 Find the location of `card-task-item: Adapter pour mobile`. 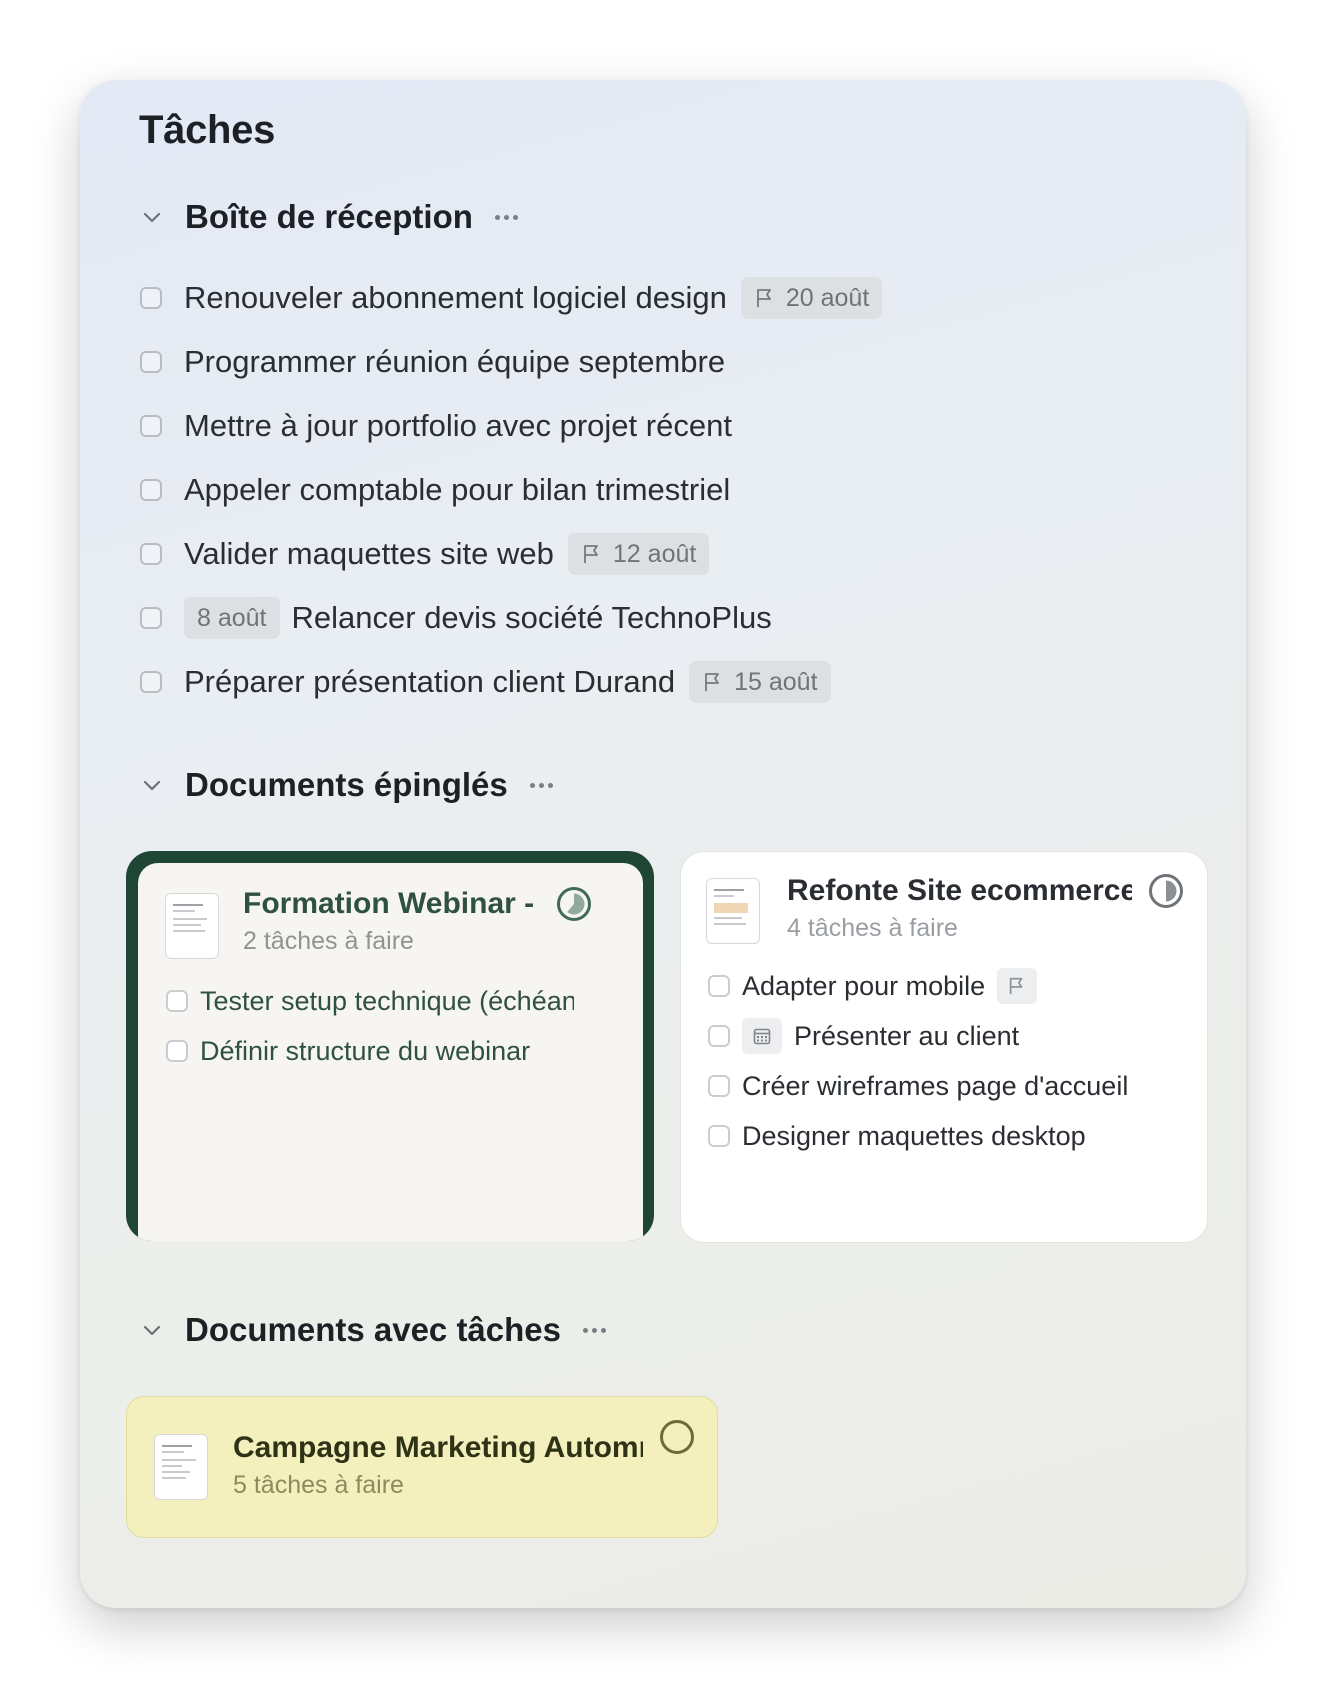

card-task-item: Adapter pour mobile is located at coordinates (873, 986).